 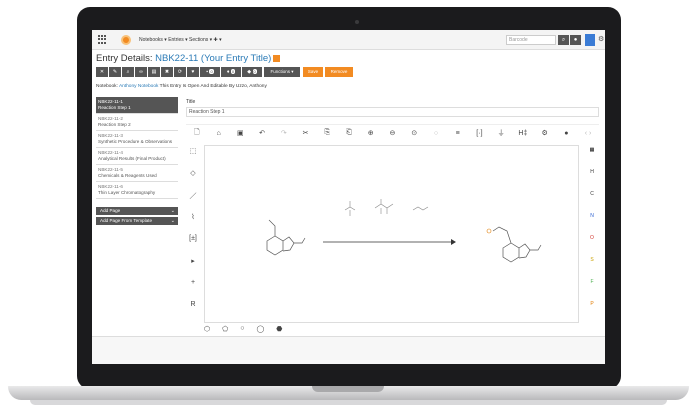 I want to click on webcam, so click(x=357, y=22).